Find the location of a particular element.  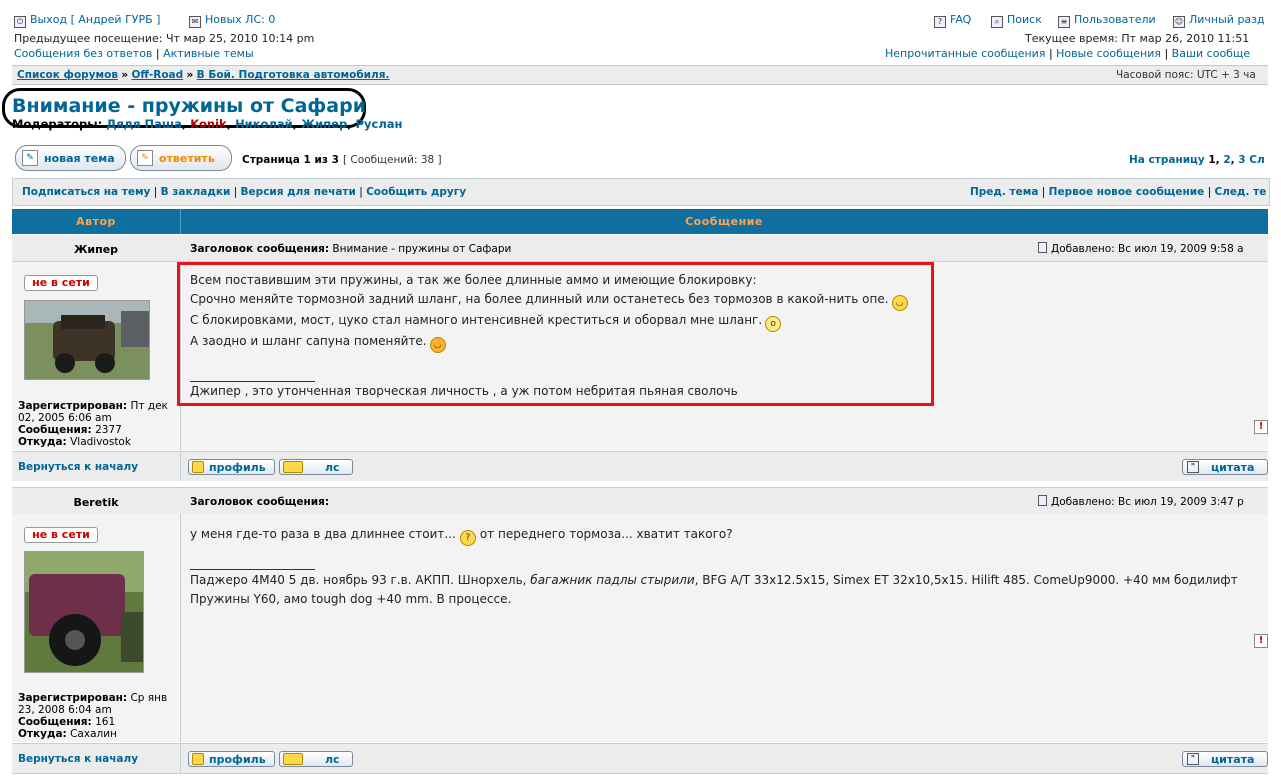

next-topic-link: След. те is located at coordinates (1240, 192).